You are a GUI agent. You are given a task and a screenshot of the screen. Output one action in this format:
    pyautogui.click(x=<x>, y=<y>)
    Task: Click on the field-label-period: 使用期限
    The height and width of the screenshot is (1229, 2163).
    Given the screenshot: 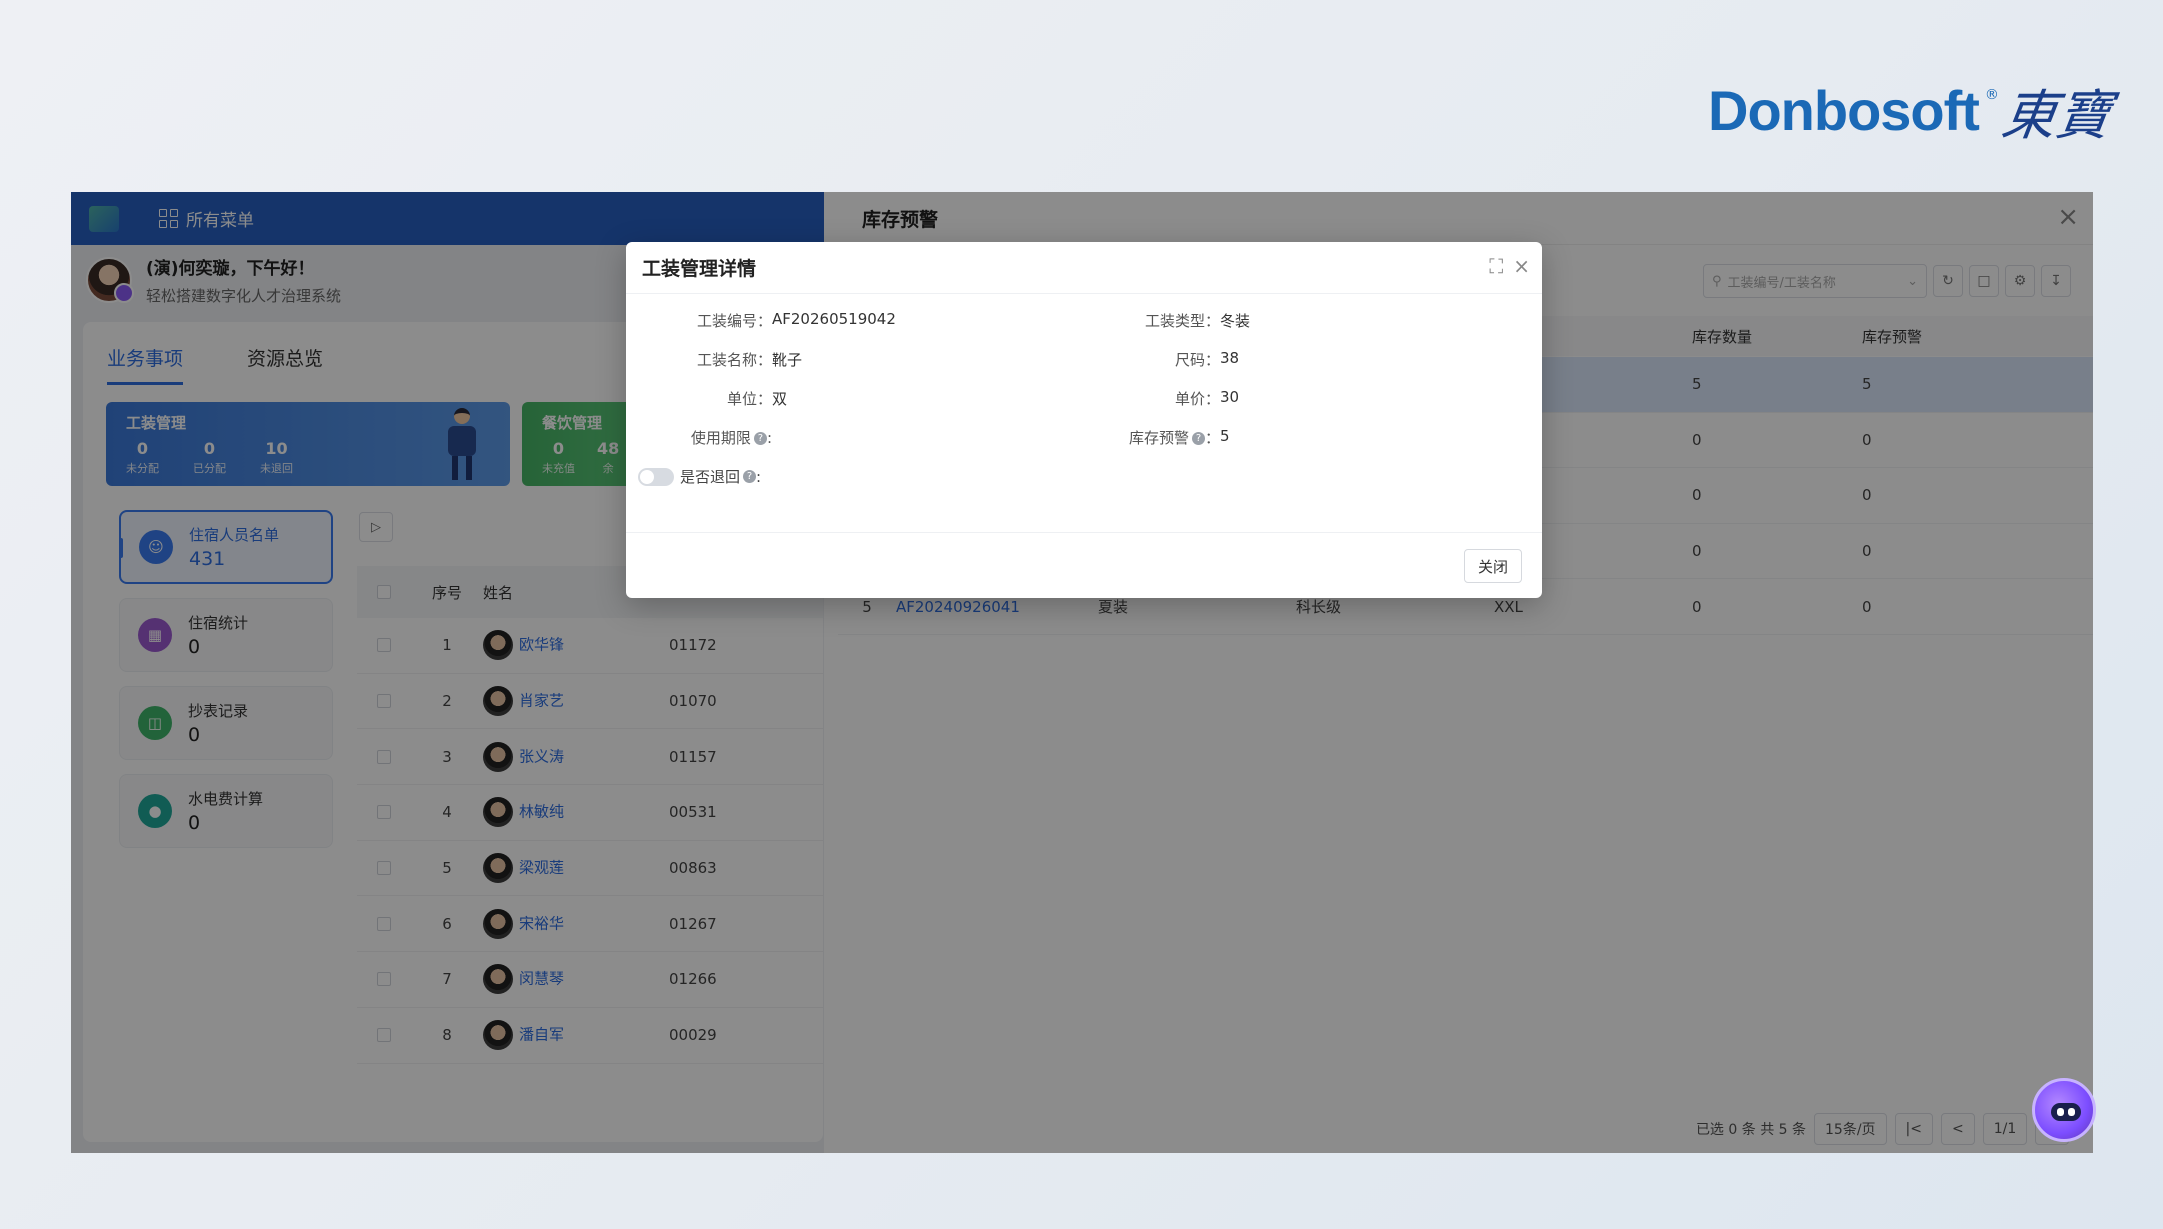 What is the action you would take?
    pyautogui.click(x=720, y=438)
    